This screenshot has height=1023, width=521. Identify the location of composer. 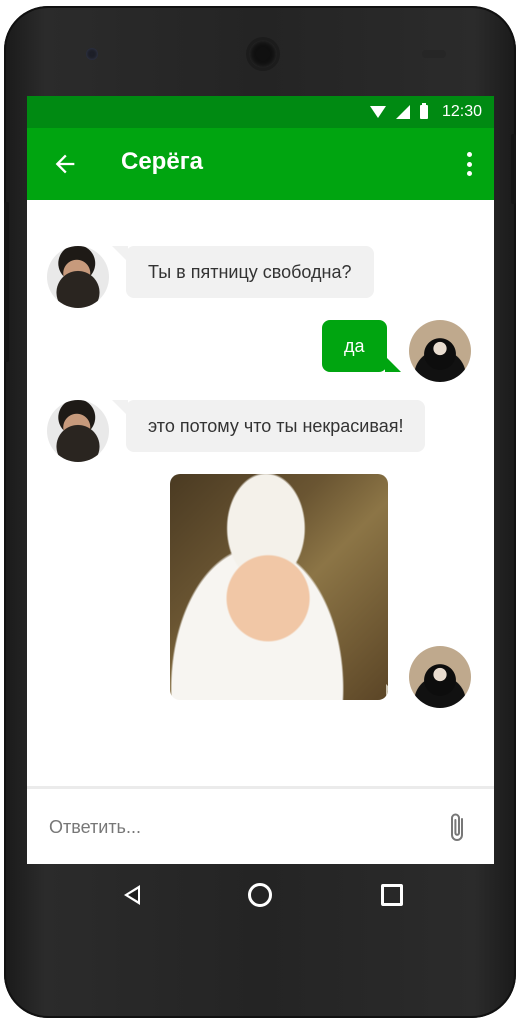
(260, 825).